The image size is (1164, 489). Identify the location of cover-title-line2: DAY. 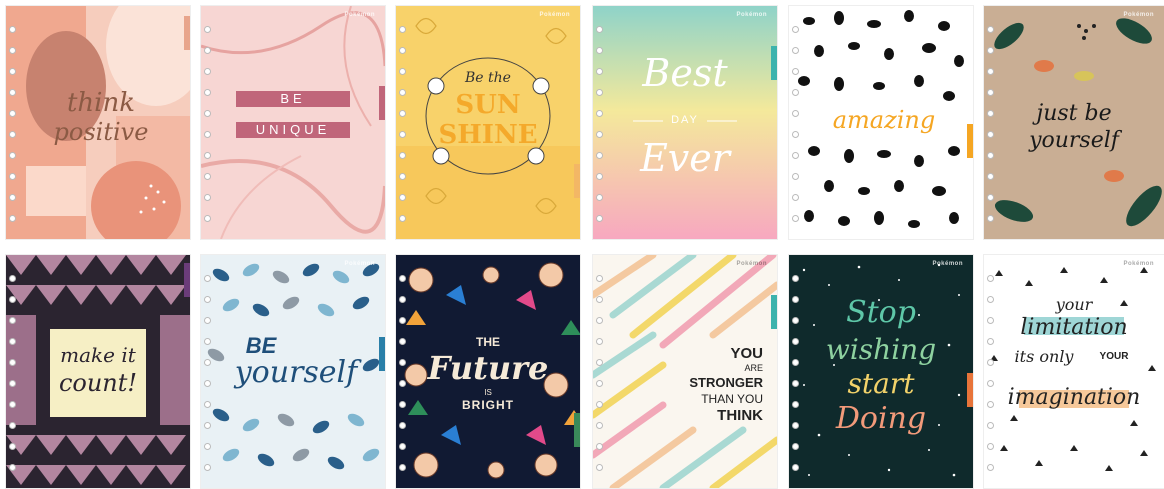
(685, 120).